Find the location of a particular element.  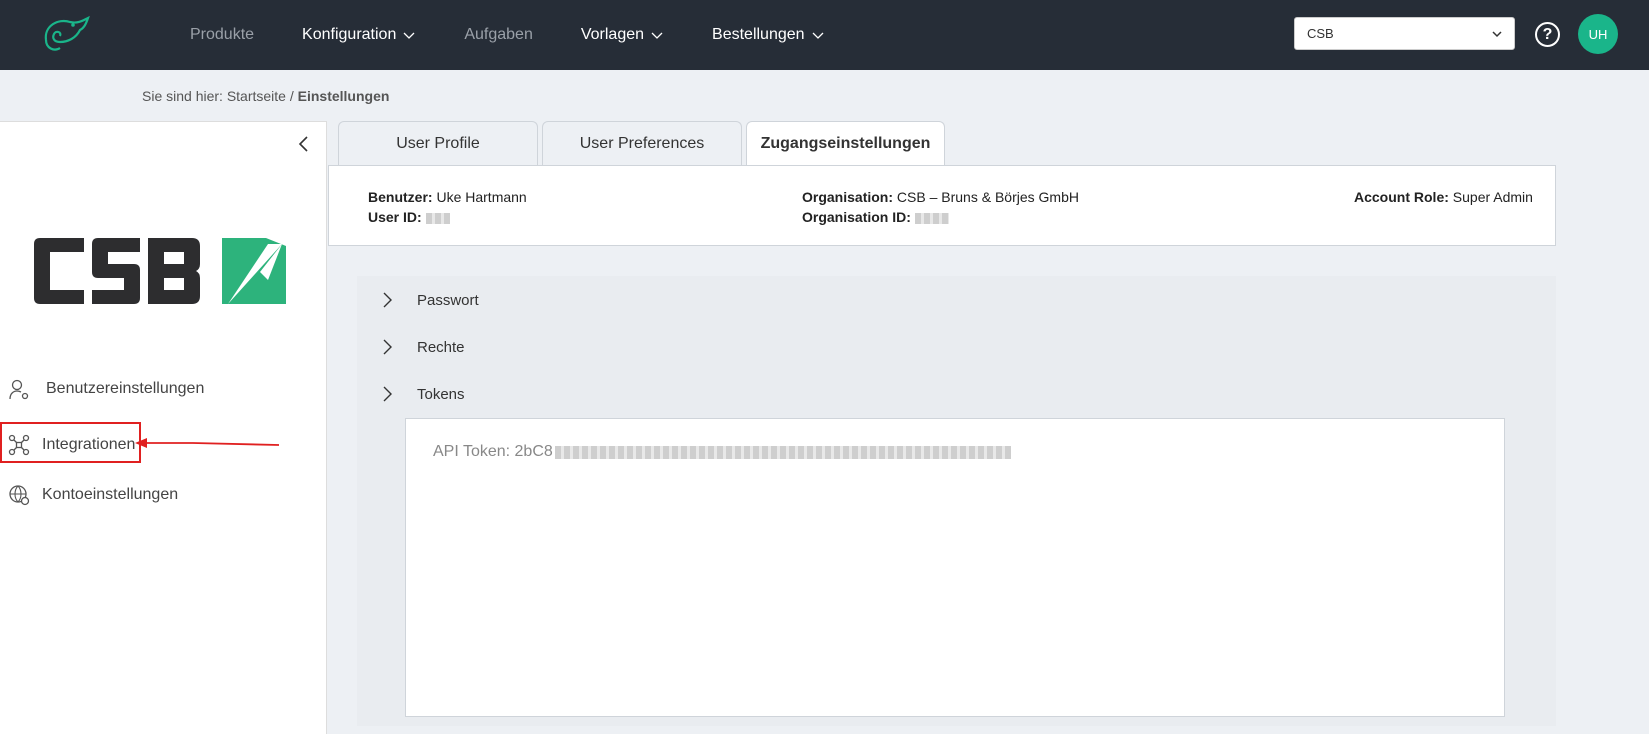

tab-user-preferences: User Preferences is located at coordinates (642, 143).